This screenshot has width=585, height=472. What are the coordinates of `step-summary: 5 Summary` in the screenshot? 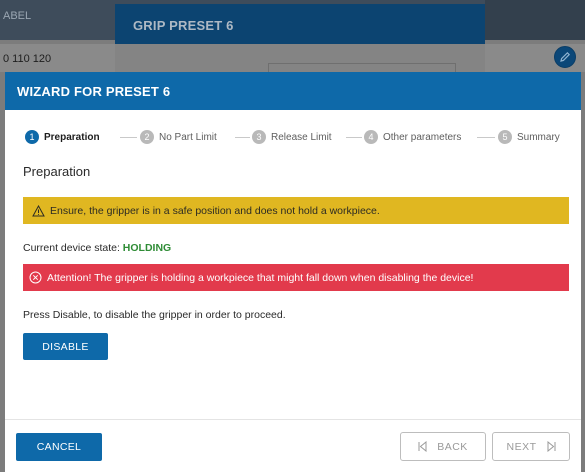 It's located at (529, 137).